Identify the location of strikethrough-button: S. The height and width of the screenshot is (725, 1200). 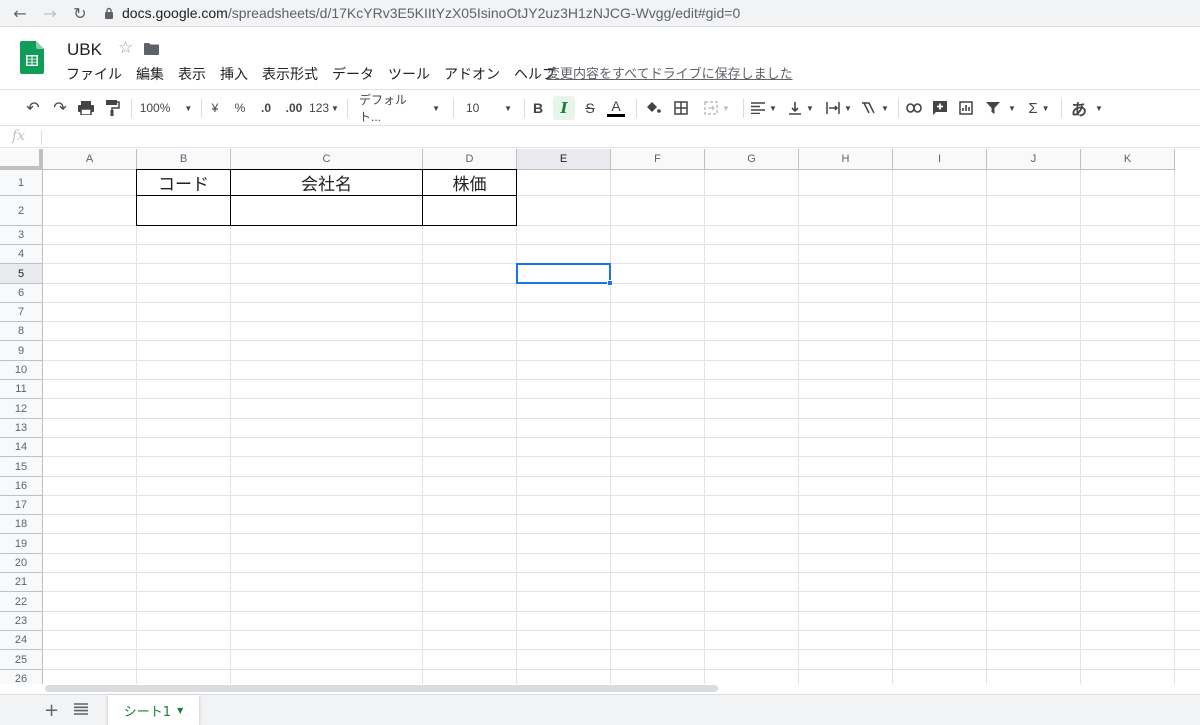
(590, 108).